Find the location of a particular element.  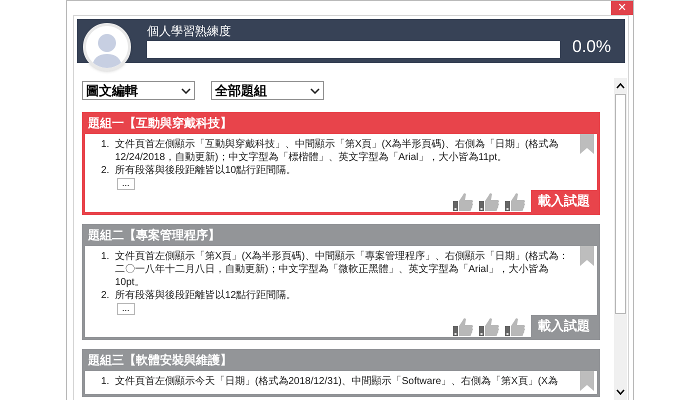

load-questions-button: 載入試題 is located at coordinates (564, 201).